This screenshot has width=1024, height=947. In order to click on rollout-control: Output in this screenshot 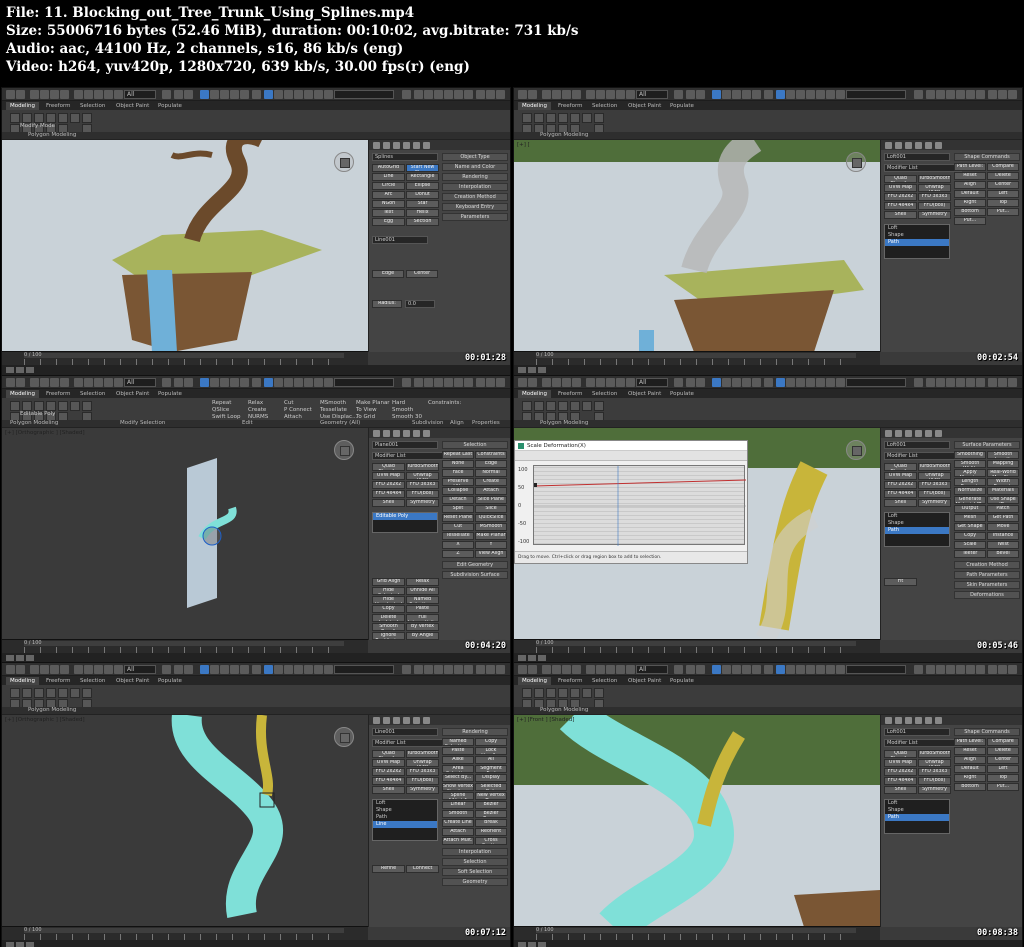, I will do `click(970, 509)`.